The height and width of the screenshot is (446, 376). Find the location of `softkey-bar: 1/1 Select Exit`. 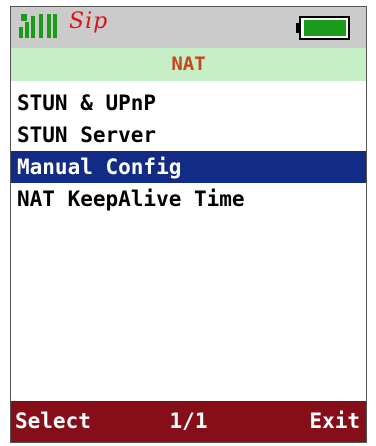

softkey-bar: 1/1 Select Exit is located at coordinates (188, 421).